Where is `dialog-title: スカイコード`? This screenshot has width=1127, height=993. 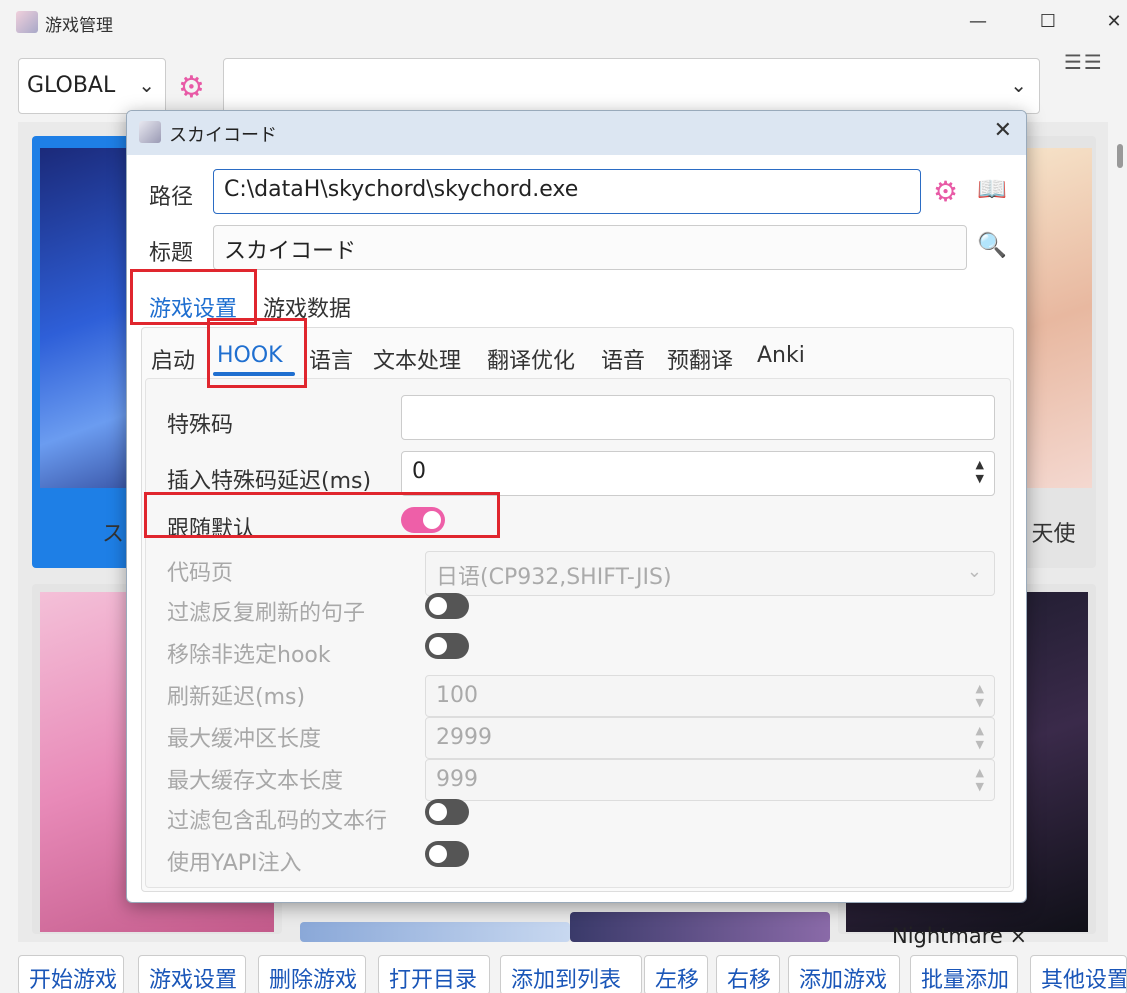 dialog-title: スカイコード is located at coordinates (223, 135).